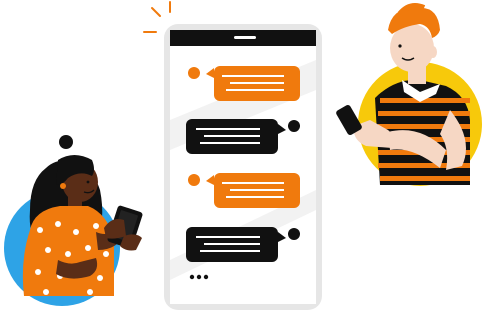 This screenshot has height=310, width=486. I want to click on typing-indicator, so click(199, 277).